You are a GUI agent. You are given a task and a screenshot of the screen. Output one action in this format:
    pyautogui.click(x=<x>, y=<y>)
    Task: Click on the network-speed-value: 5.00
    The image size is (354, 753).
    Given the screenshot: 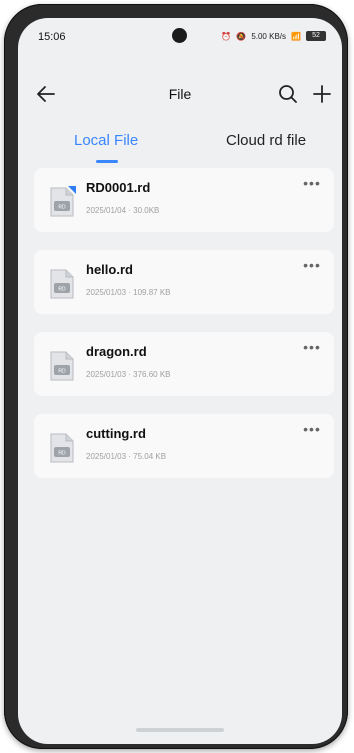 What is the action you would take?
    pyautogui.click(x=259, y=36)
    